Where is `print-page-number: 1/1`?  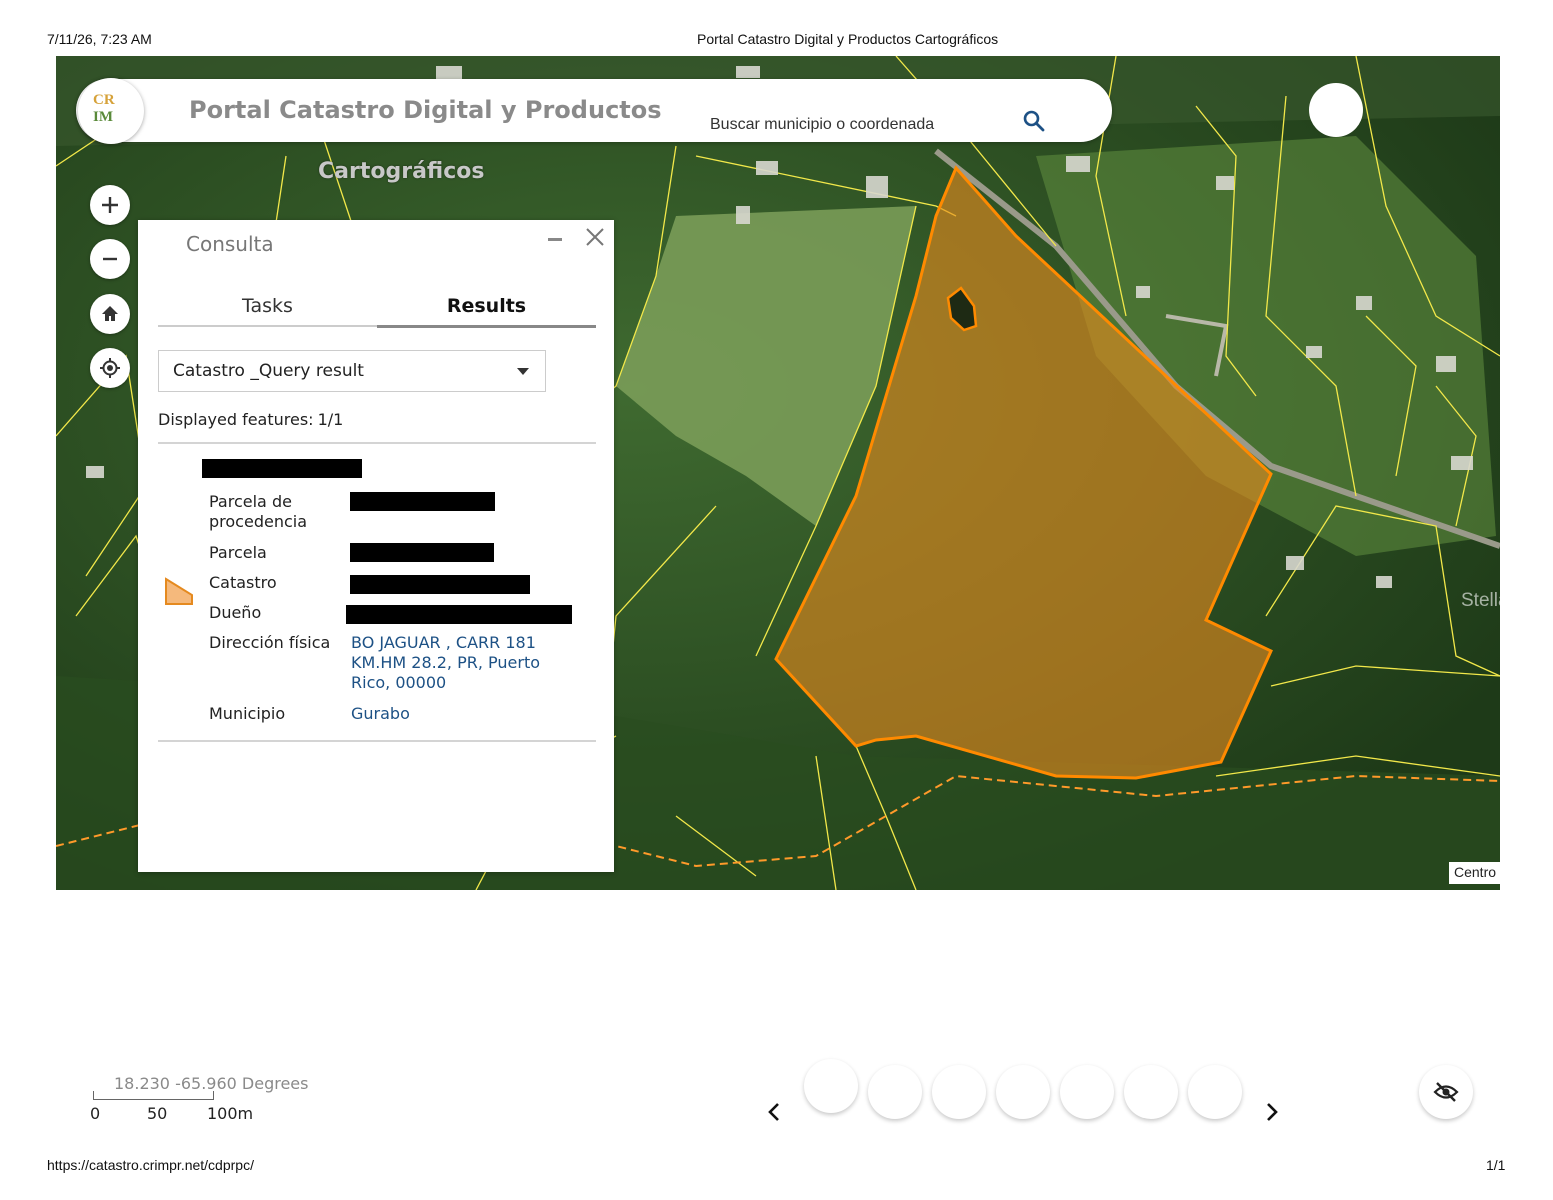
print-page-number: 1/1 is located at coordinates (1496, 1165).